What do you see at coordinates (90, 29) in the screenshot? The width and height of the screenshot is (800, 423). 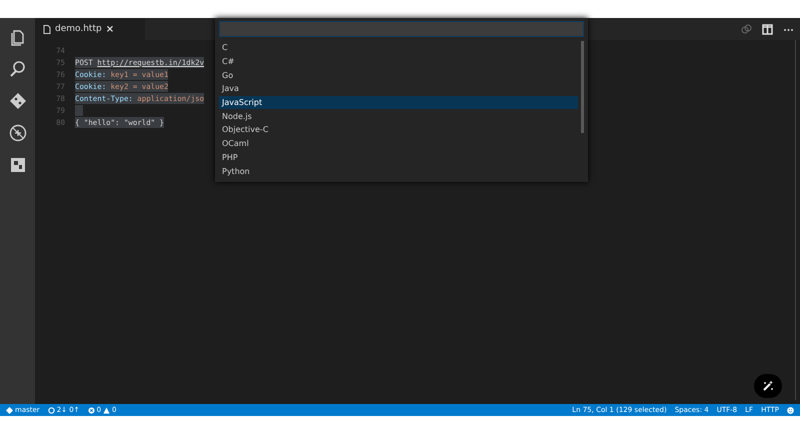 I see `editor-tab: demo.http ×` at bounding box center [90, 29].